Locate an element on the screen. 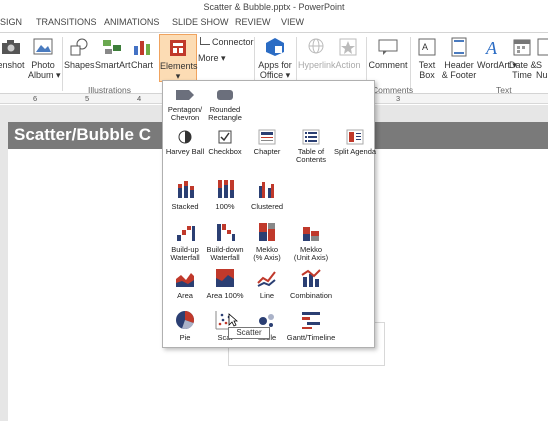 This screenshot has height=421, width=548. menu-item-split-agenda: Split Agenda is located at coordinates (355, 142).